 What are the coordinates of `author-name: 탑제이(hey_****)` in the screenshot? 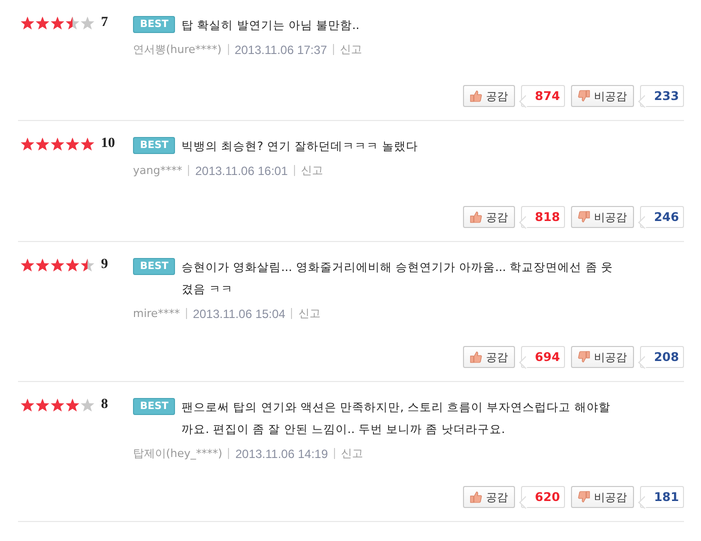 It's located at (177, 453).